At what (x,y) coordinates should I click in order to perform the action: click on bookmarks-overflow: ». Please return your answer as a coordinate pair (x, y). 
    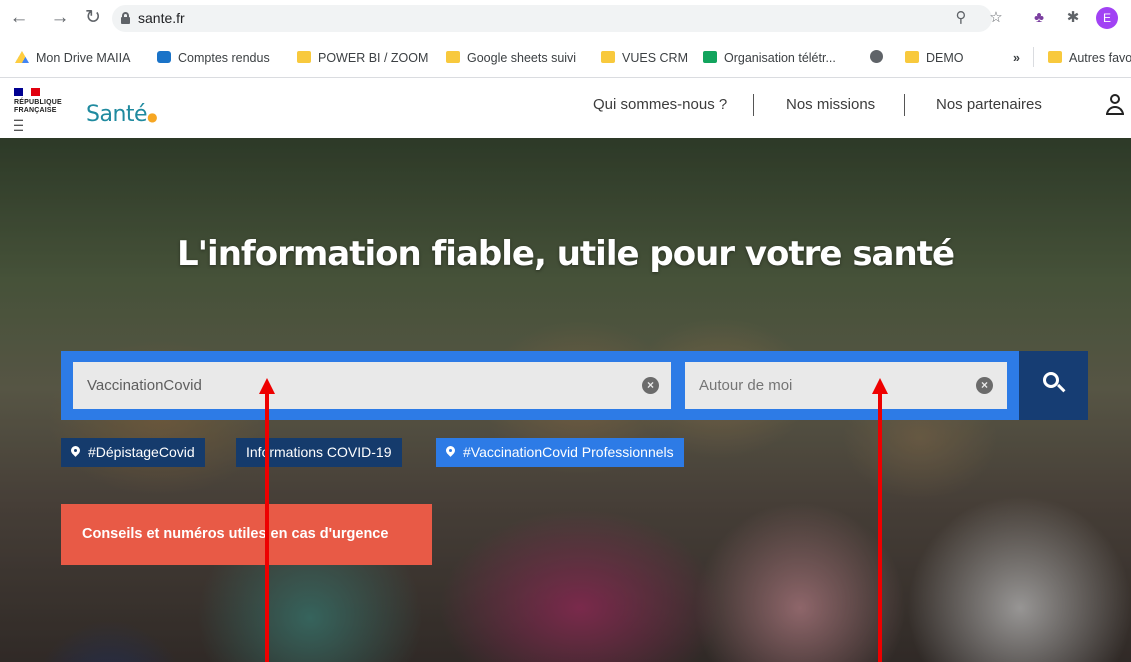
    Looking at the image, I should click on (1016, 58).